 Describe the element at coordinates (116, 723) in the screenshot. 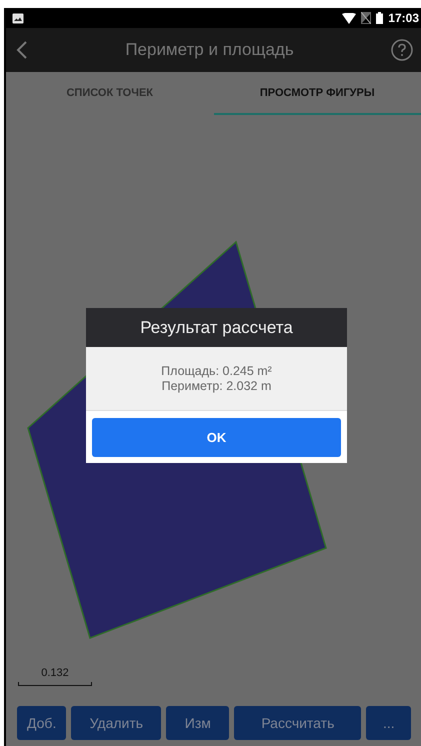

I see `action-button: Удалить` at that location.